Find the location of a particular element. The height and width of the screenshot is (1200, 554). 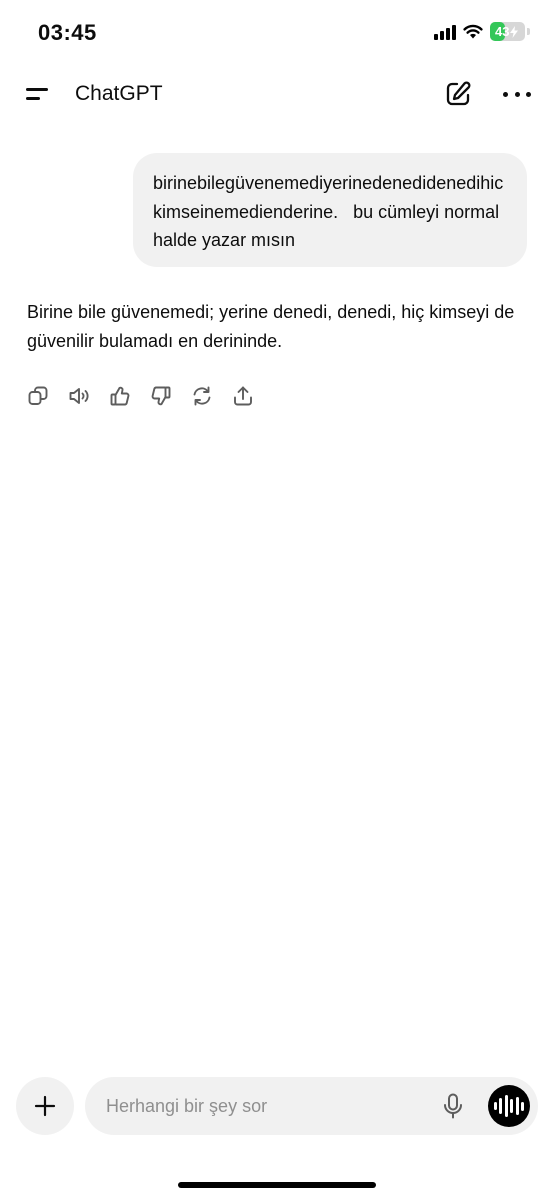

status-icons: 43 is located at coordinates (482, 31).